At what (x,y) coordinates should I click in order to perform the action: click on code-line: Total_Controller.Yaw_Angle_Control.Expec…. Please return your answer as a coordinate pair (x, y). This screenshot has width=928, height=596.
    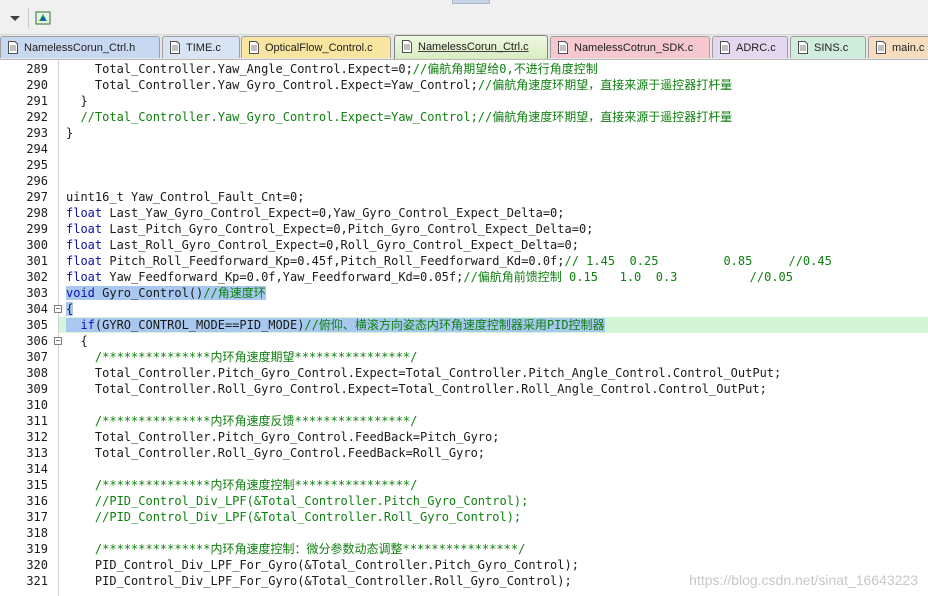
    Looking at the image, I should click on (332, 69).